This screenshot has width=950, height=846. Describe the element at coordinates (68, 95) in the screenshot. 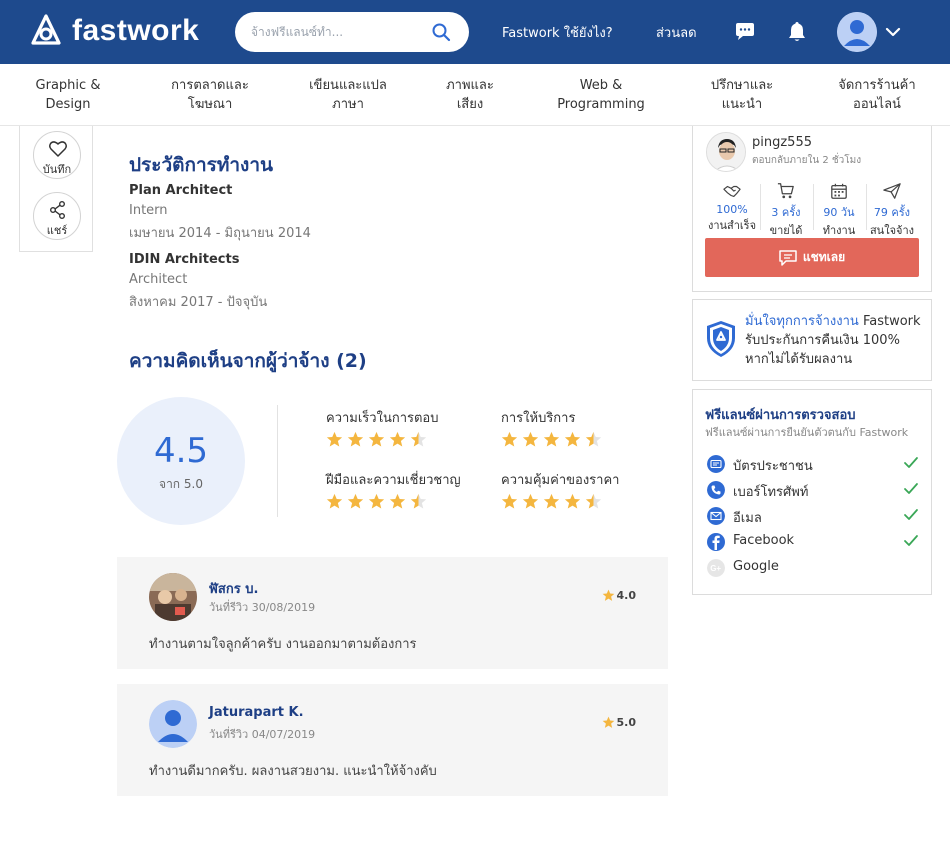

I see `category-graphic-design: Graphic & Design` at that location.